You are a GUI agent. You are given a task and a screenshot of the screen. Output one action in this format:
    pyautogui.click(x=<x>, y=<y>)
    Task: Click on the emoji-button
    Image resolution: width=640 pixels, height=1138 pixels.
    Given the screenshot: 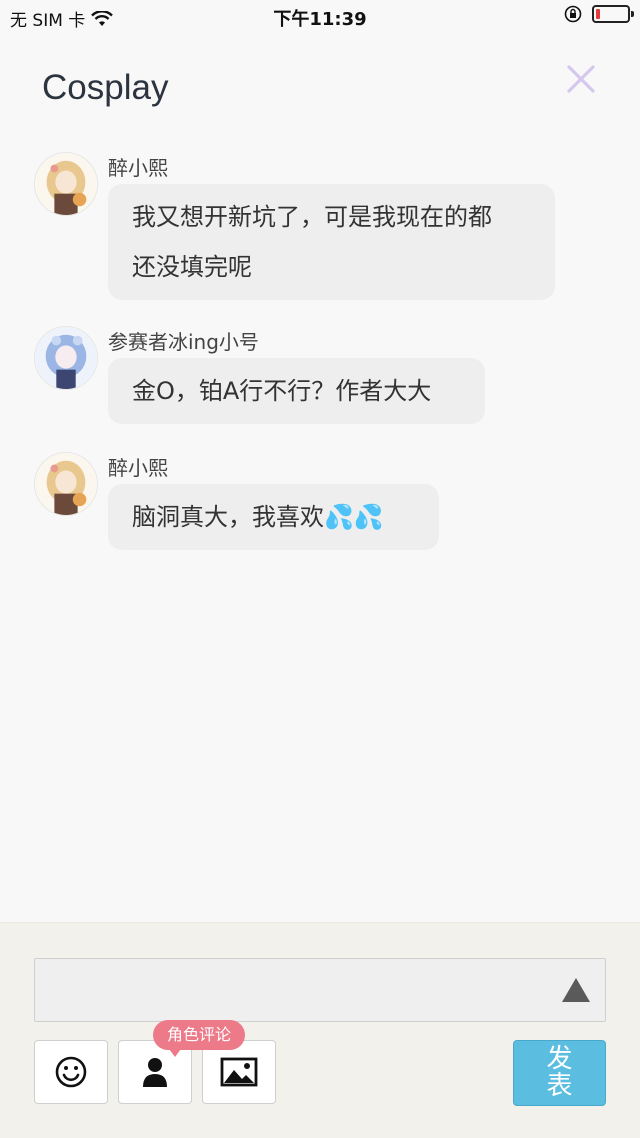 What is the action you would take?
    pyautogui.click(x=71, y=1072)
    